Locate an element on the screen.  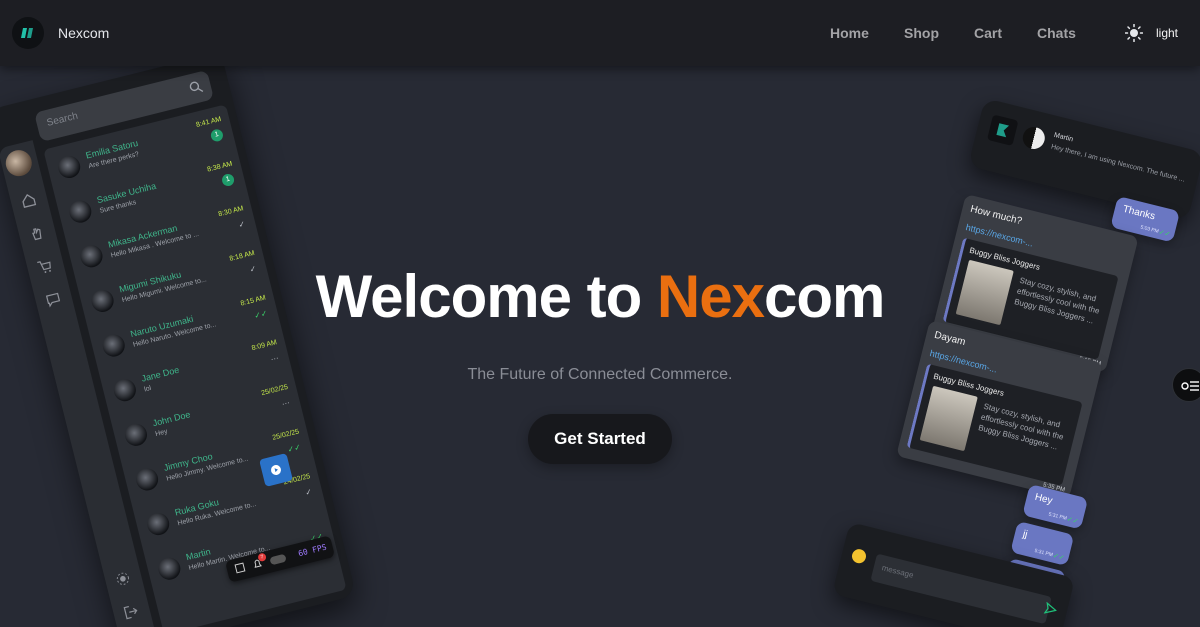
chat-time: 8:18 AM is located at coordinates (242, 256).